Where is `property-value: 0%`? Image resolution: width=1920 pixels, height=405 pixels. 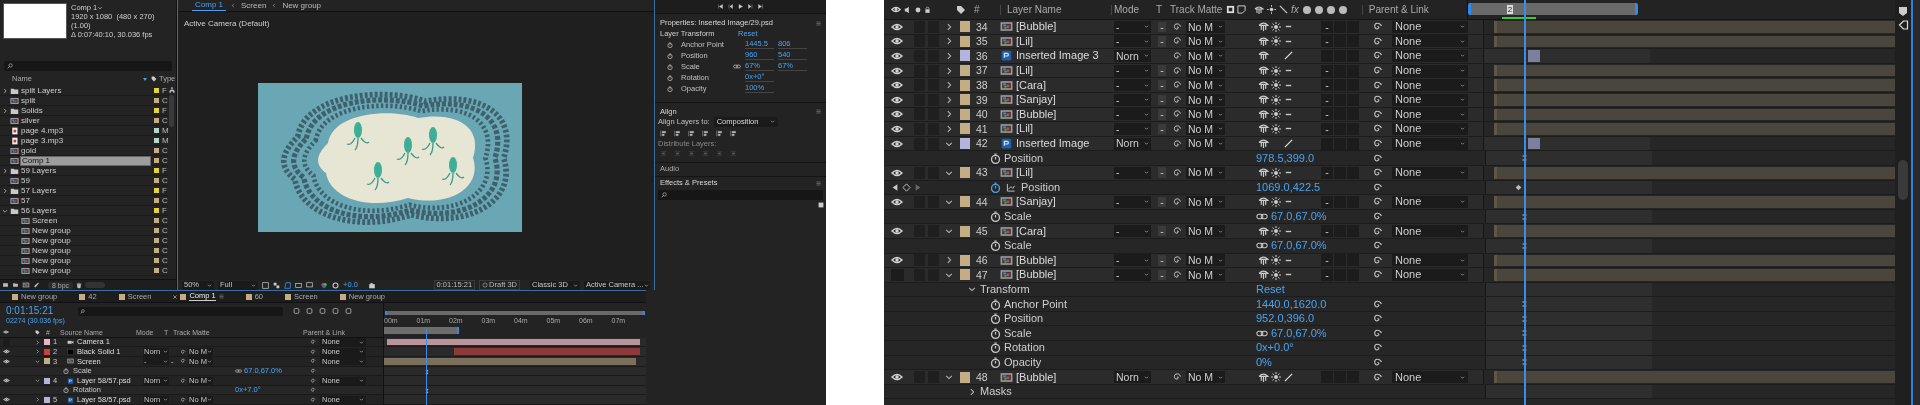
property-value: 0% is located at coordinates (1264, 362).